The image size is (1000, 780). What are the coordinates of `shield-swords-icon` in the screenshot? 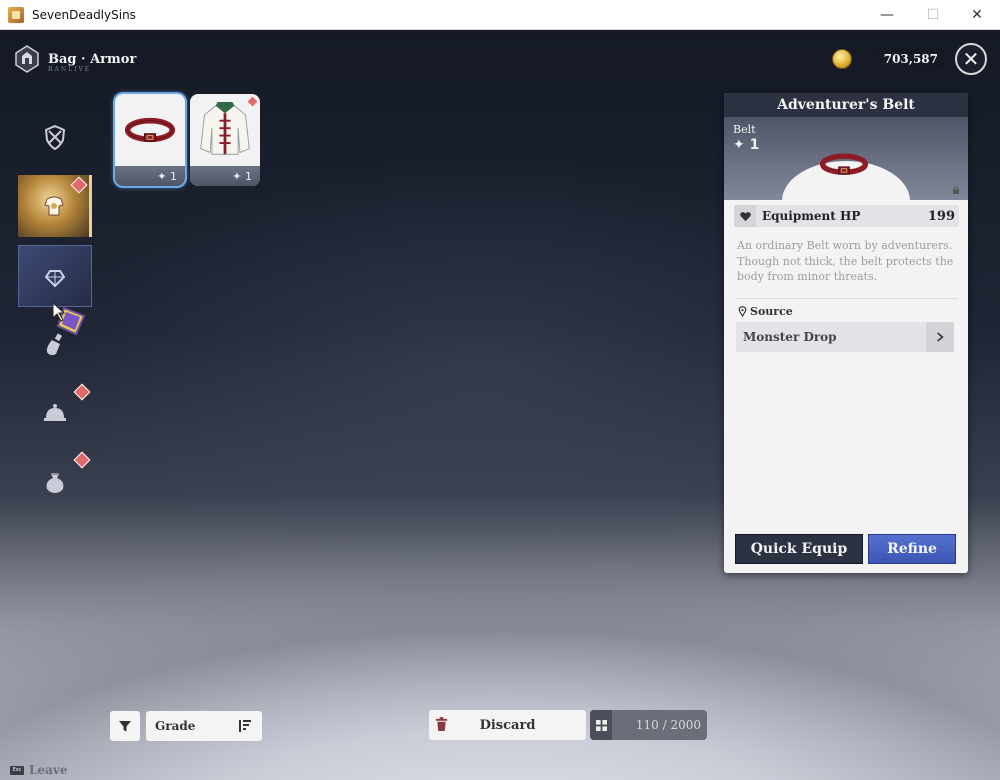 It's located at (55, 137).